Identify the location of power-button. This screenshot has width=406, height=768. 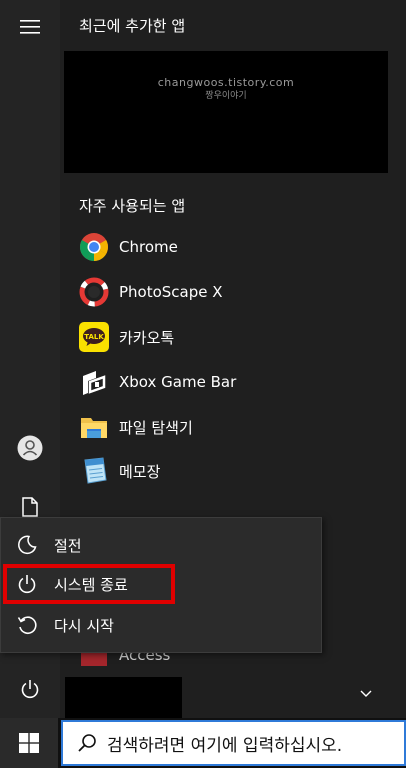
(30, 689).